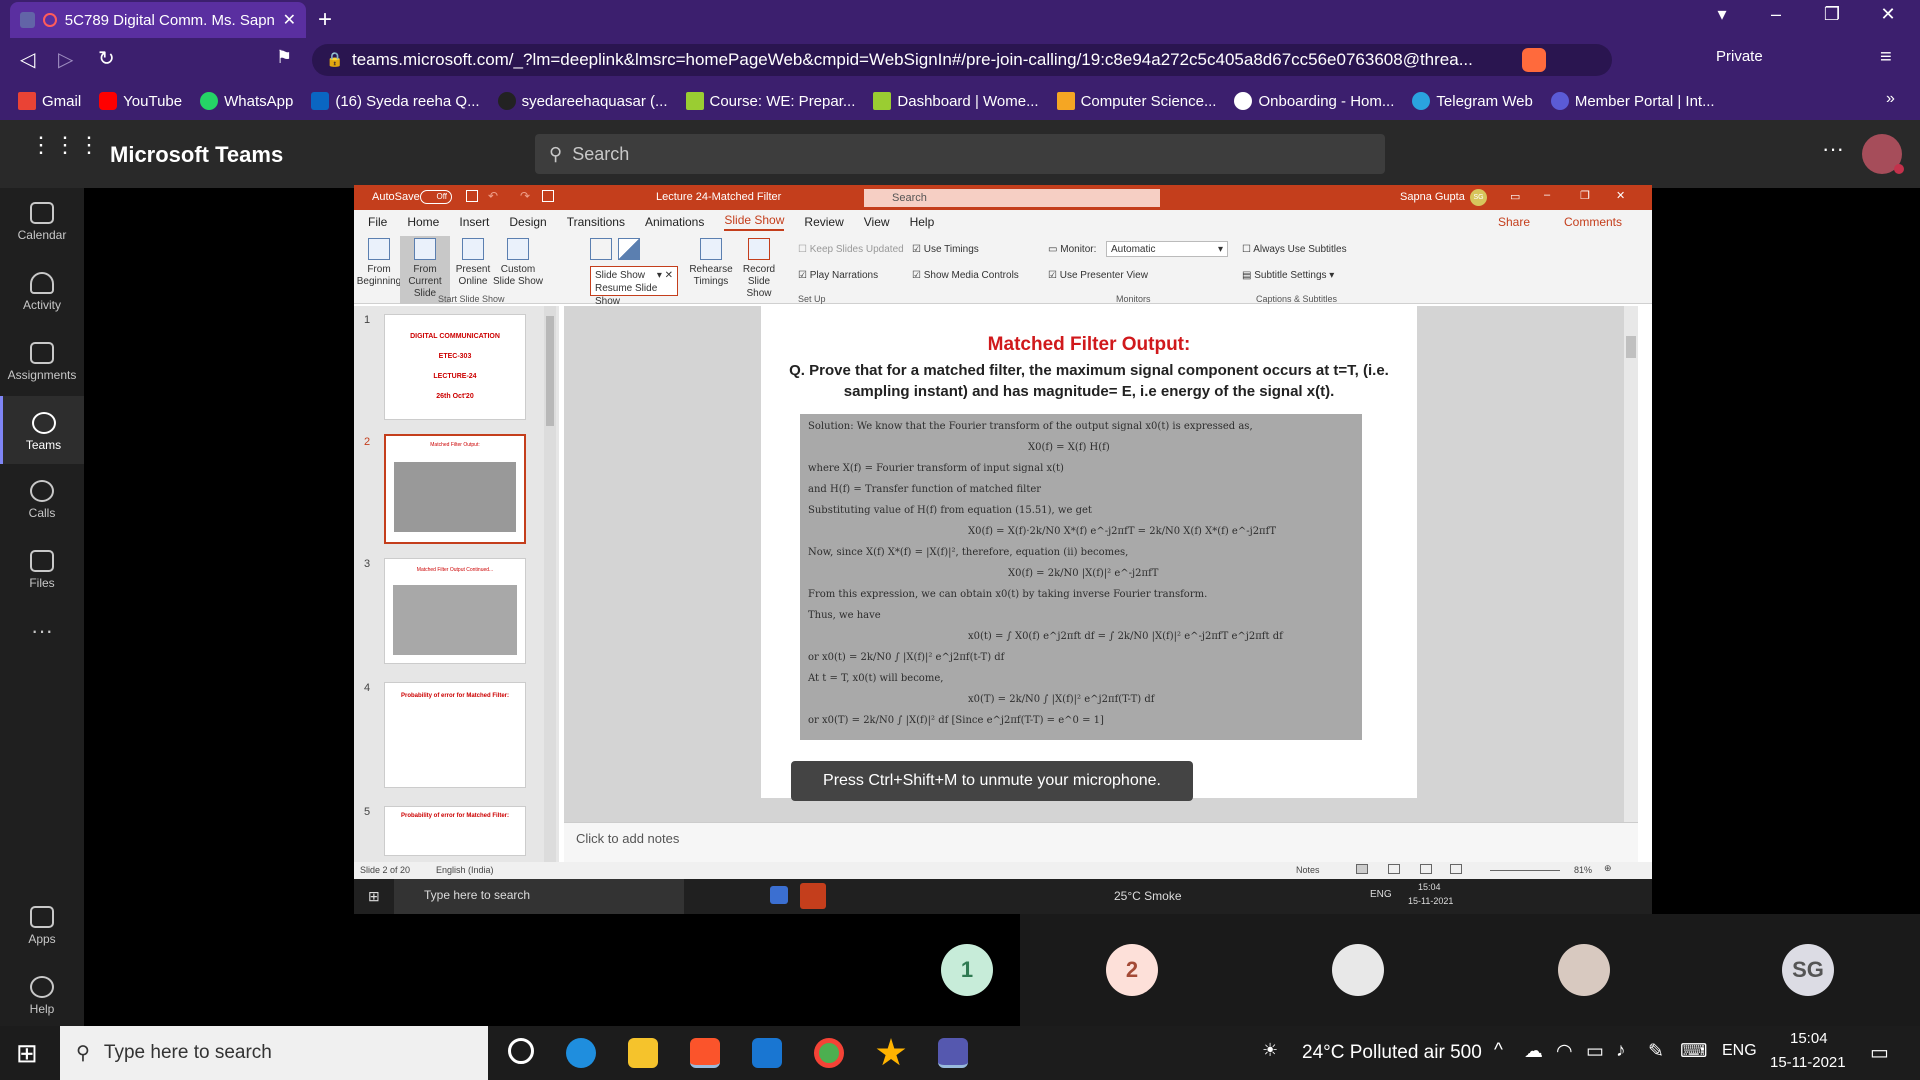  What do you see at coordinates (1294, 249) in the screenshot?
I see `always-subtitles-checkbox: ☐ Always Use Subtitles` at bounding box center [1294, 249].